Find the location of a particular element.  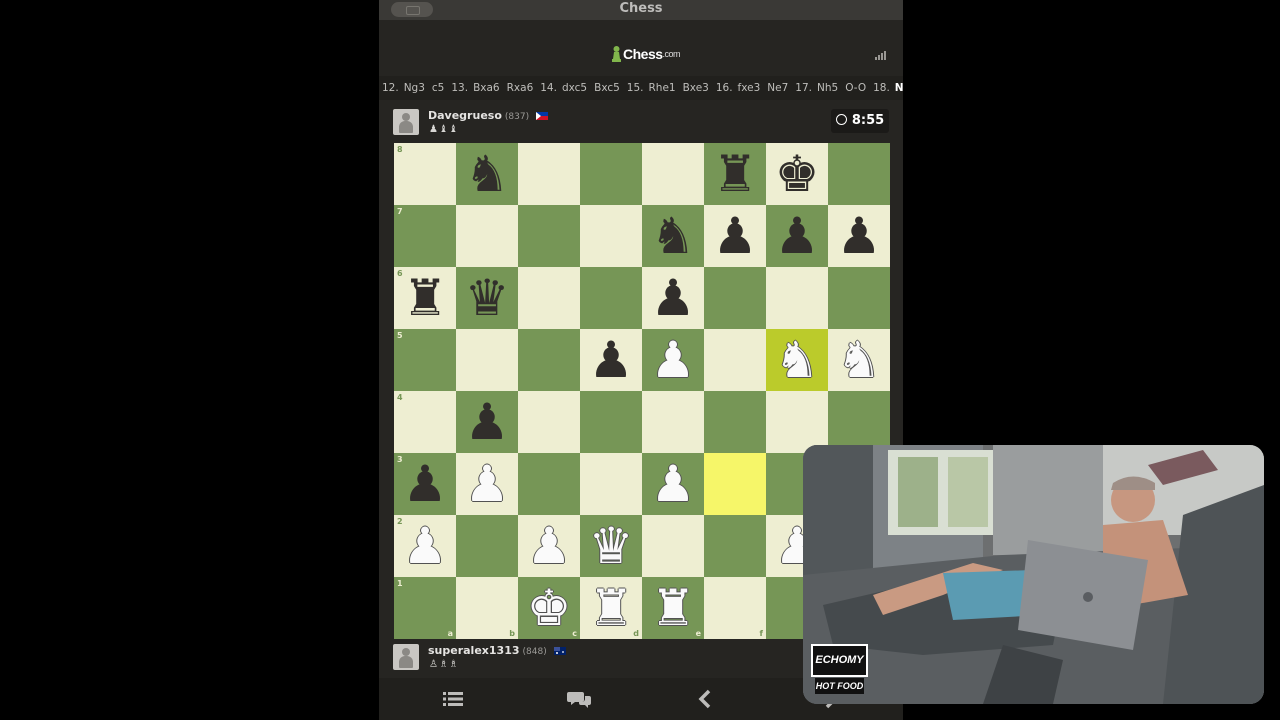

move-entry: Bxc5 is located at coordinates (607, 88).